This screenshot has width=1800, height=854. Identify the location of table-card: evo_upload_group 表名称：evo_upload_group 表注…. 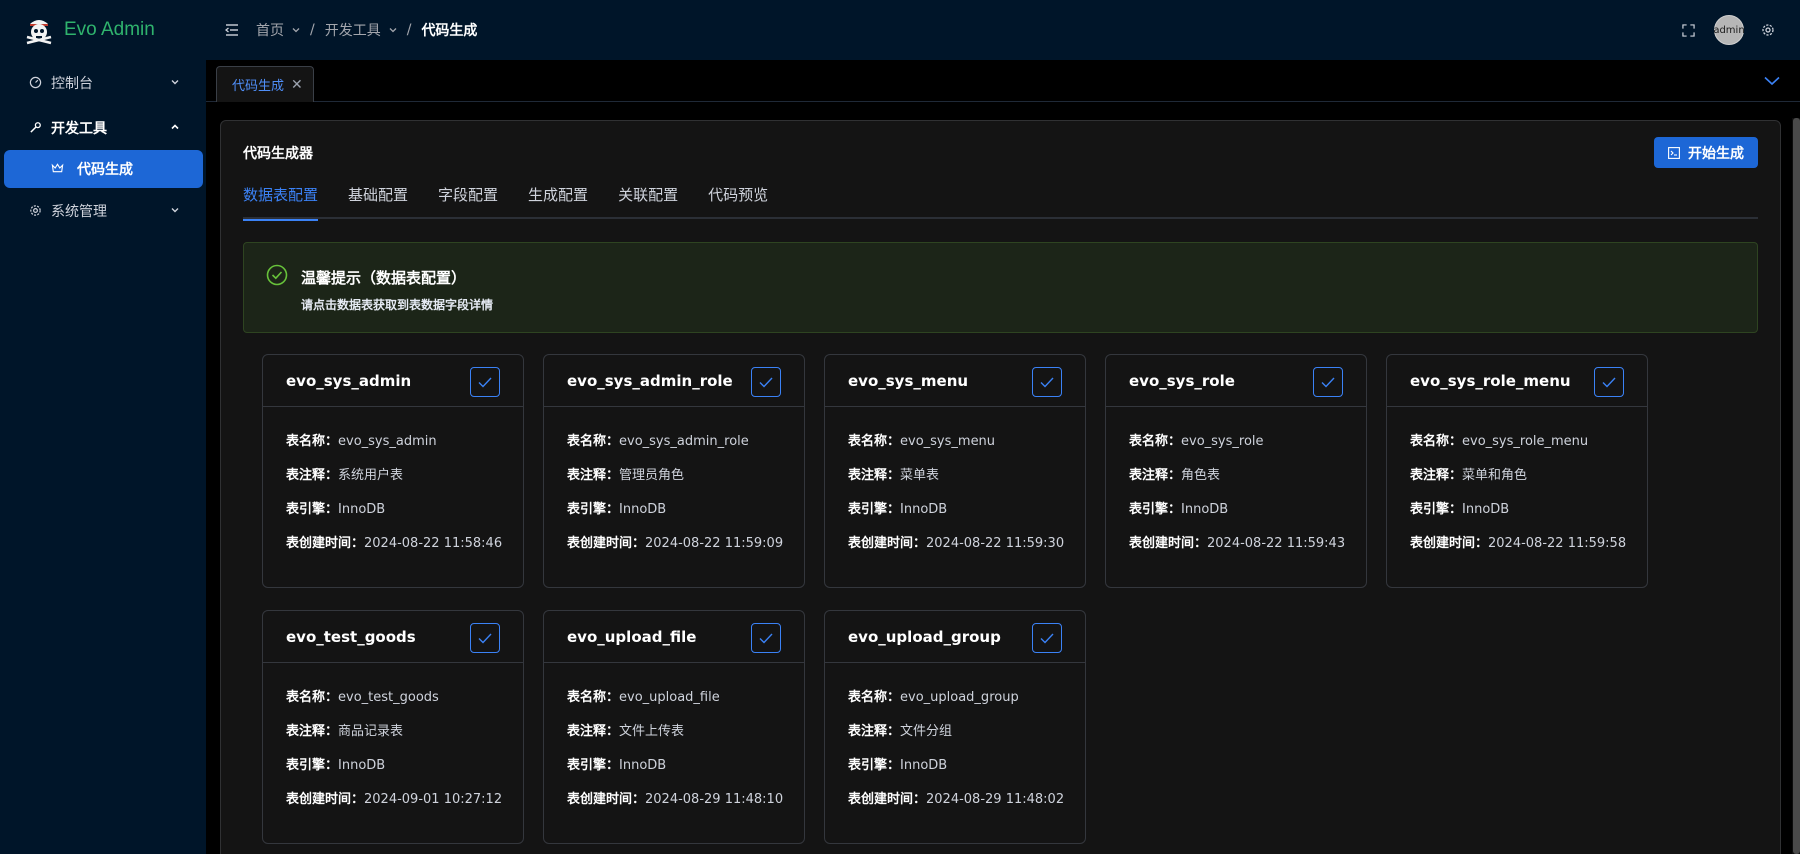
(955, 727).